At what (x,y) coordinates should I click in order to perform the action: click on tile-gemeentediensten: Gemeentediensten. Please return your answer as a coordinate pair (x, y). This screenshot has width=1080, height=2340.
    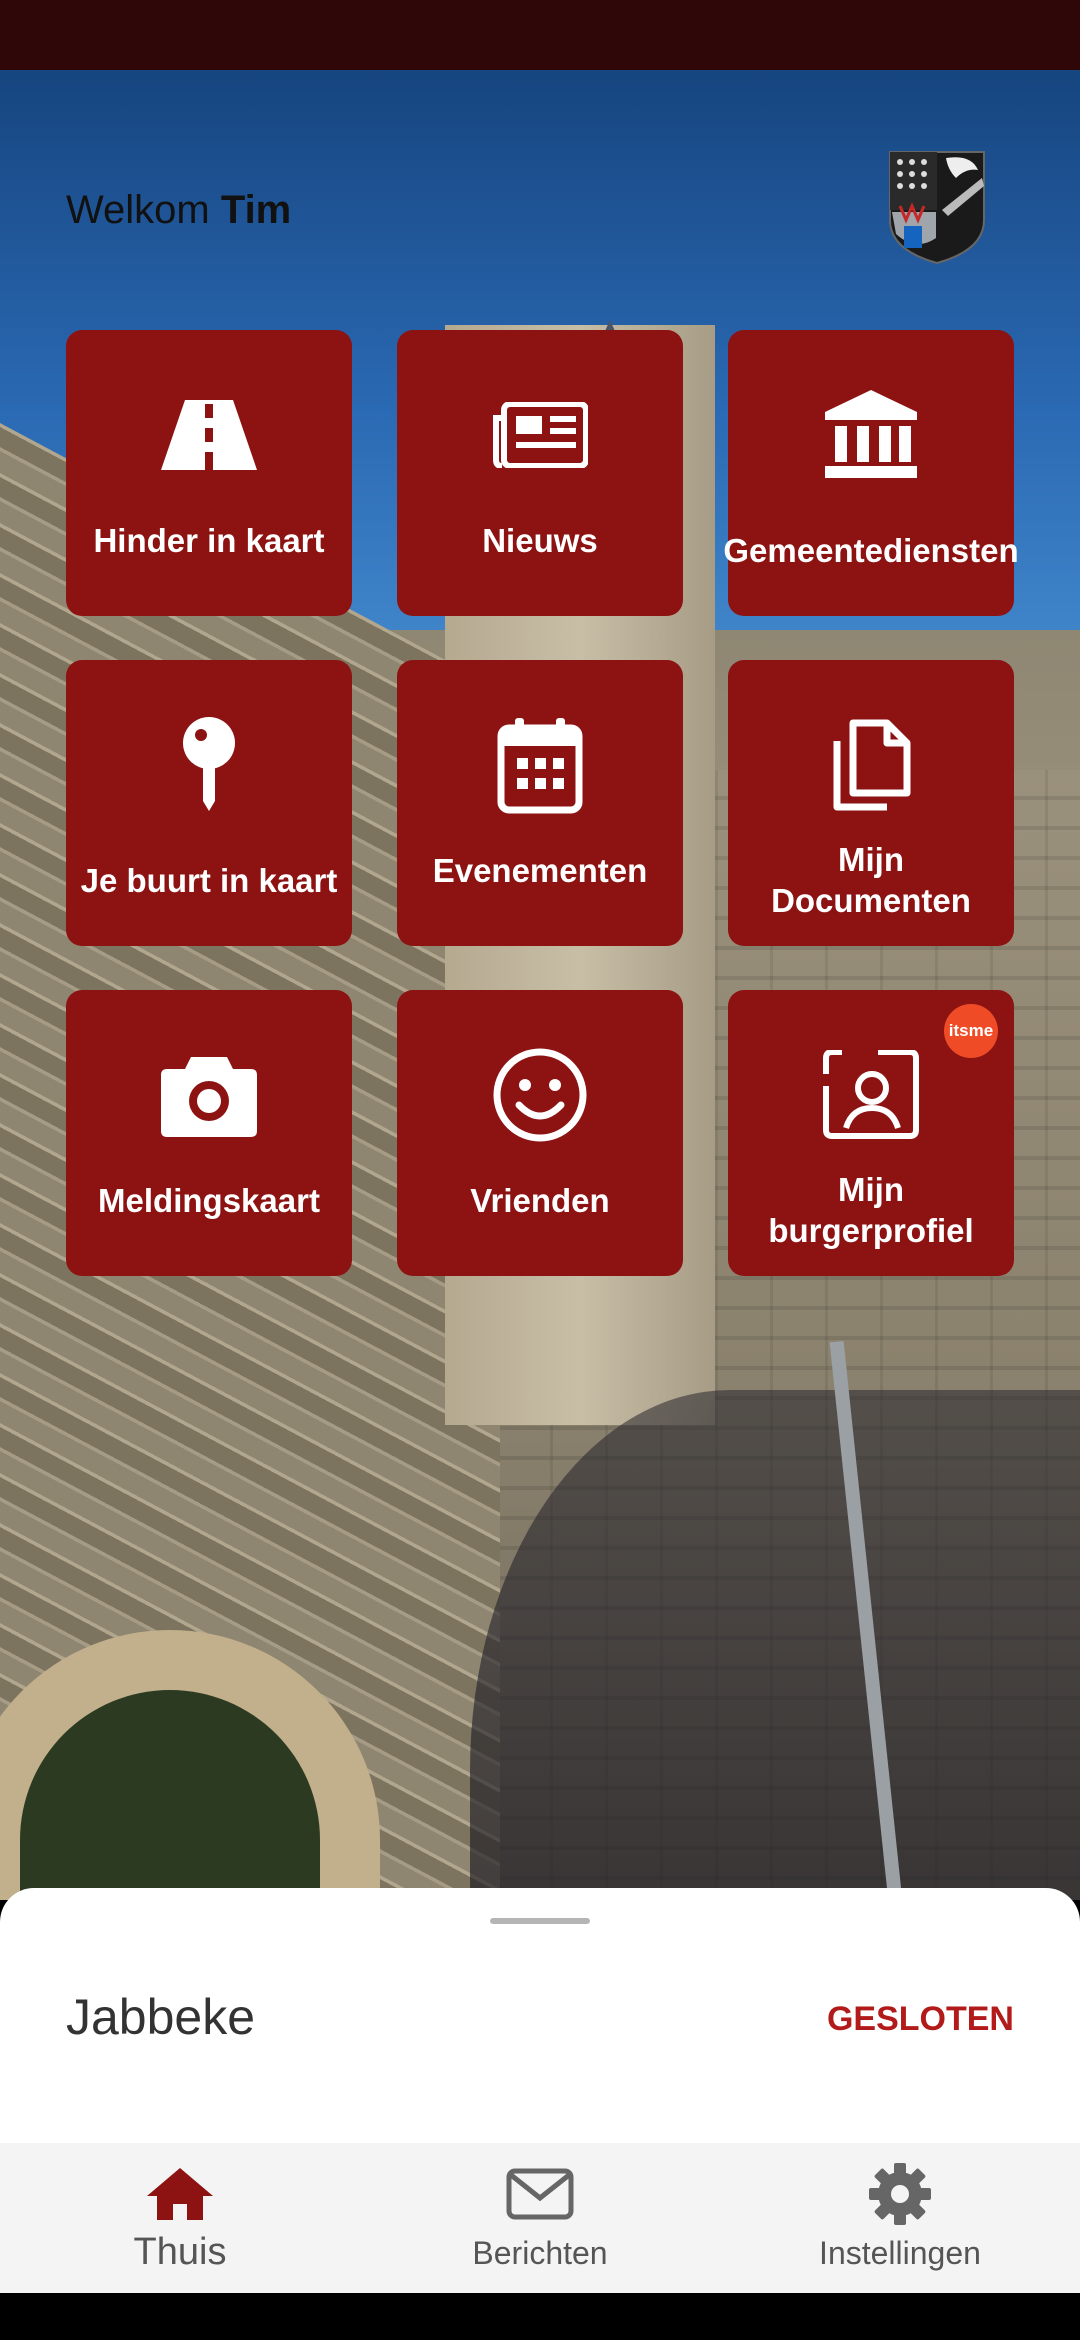
    Looking at the image, I should click on (871, 473).